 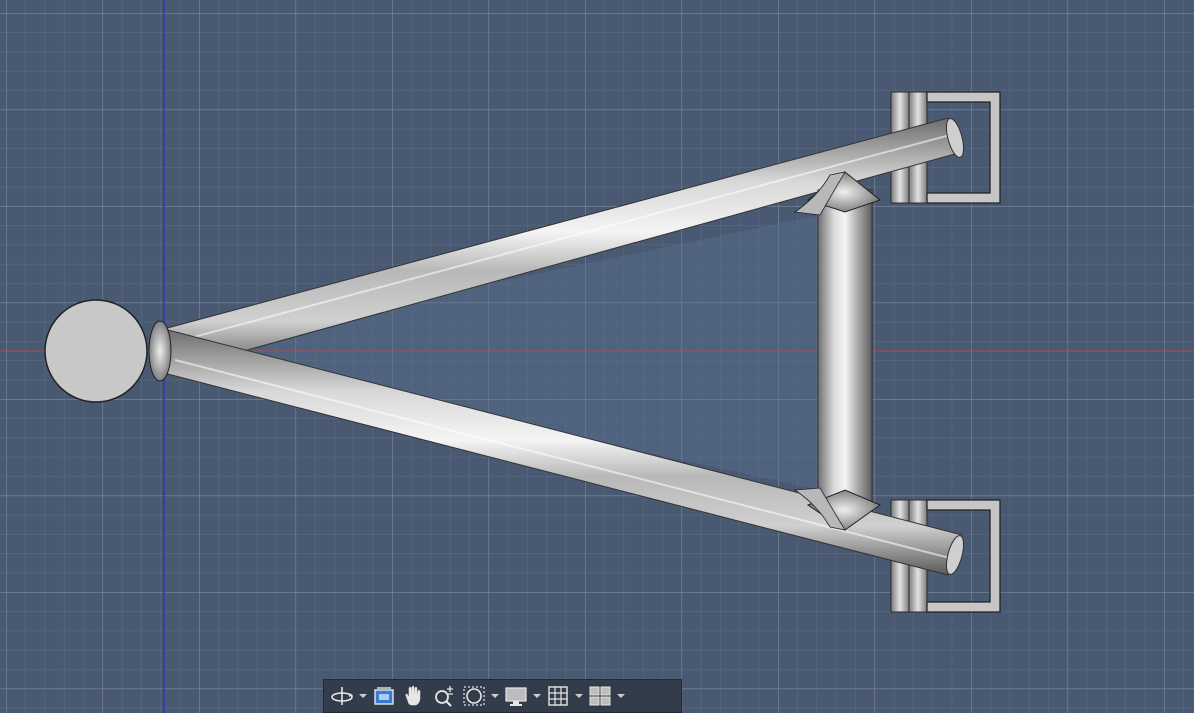 I want to click on fit-window-button, so click(x=474, y=696).